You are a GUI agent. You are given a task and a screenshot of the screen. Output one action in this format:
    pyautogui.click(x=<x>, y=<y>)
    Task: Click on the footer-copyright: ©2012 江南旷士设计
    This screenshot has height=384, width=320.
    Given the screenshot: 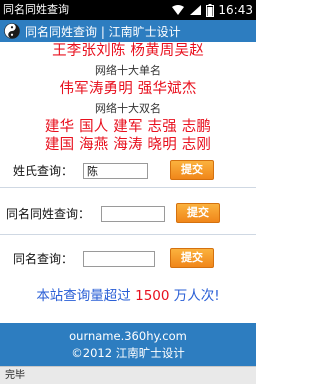 What is the action you would take?
    pyautogui.click(x=128, y=353)
    